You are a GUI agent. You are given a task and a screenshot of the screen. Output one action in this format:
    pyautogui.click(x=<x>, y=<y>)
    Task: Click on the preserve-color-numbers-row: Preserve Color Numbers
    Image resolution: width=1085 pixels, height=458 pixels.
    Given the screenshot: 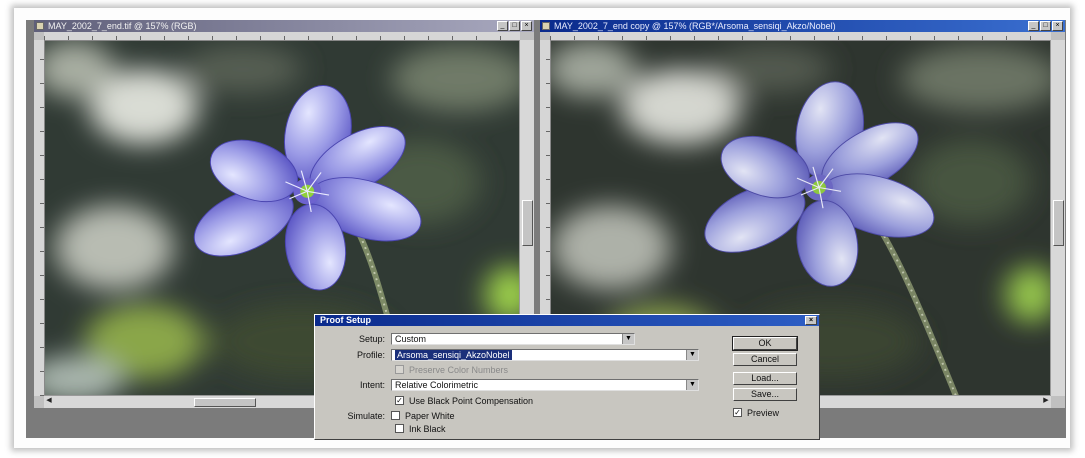 What is the action you would take?
    pyautogui.click(x=451, y=369)
    